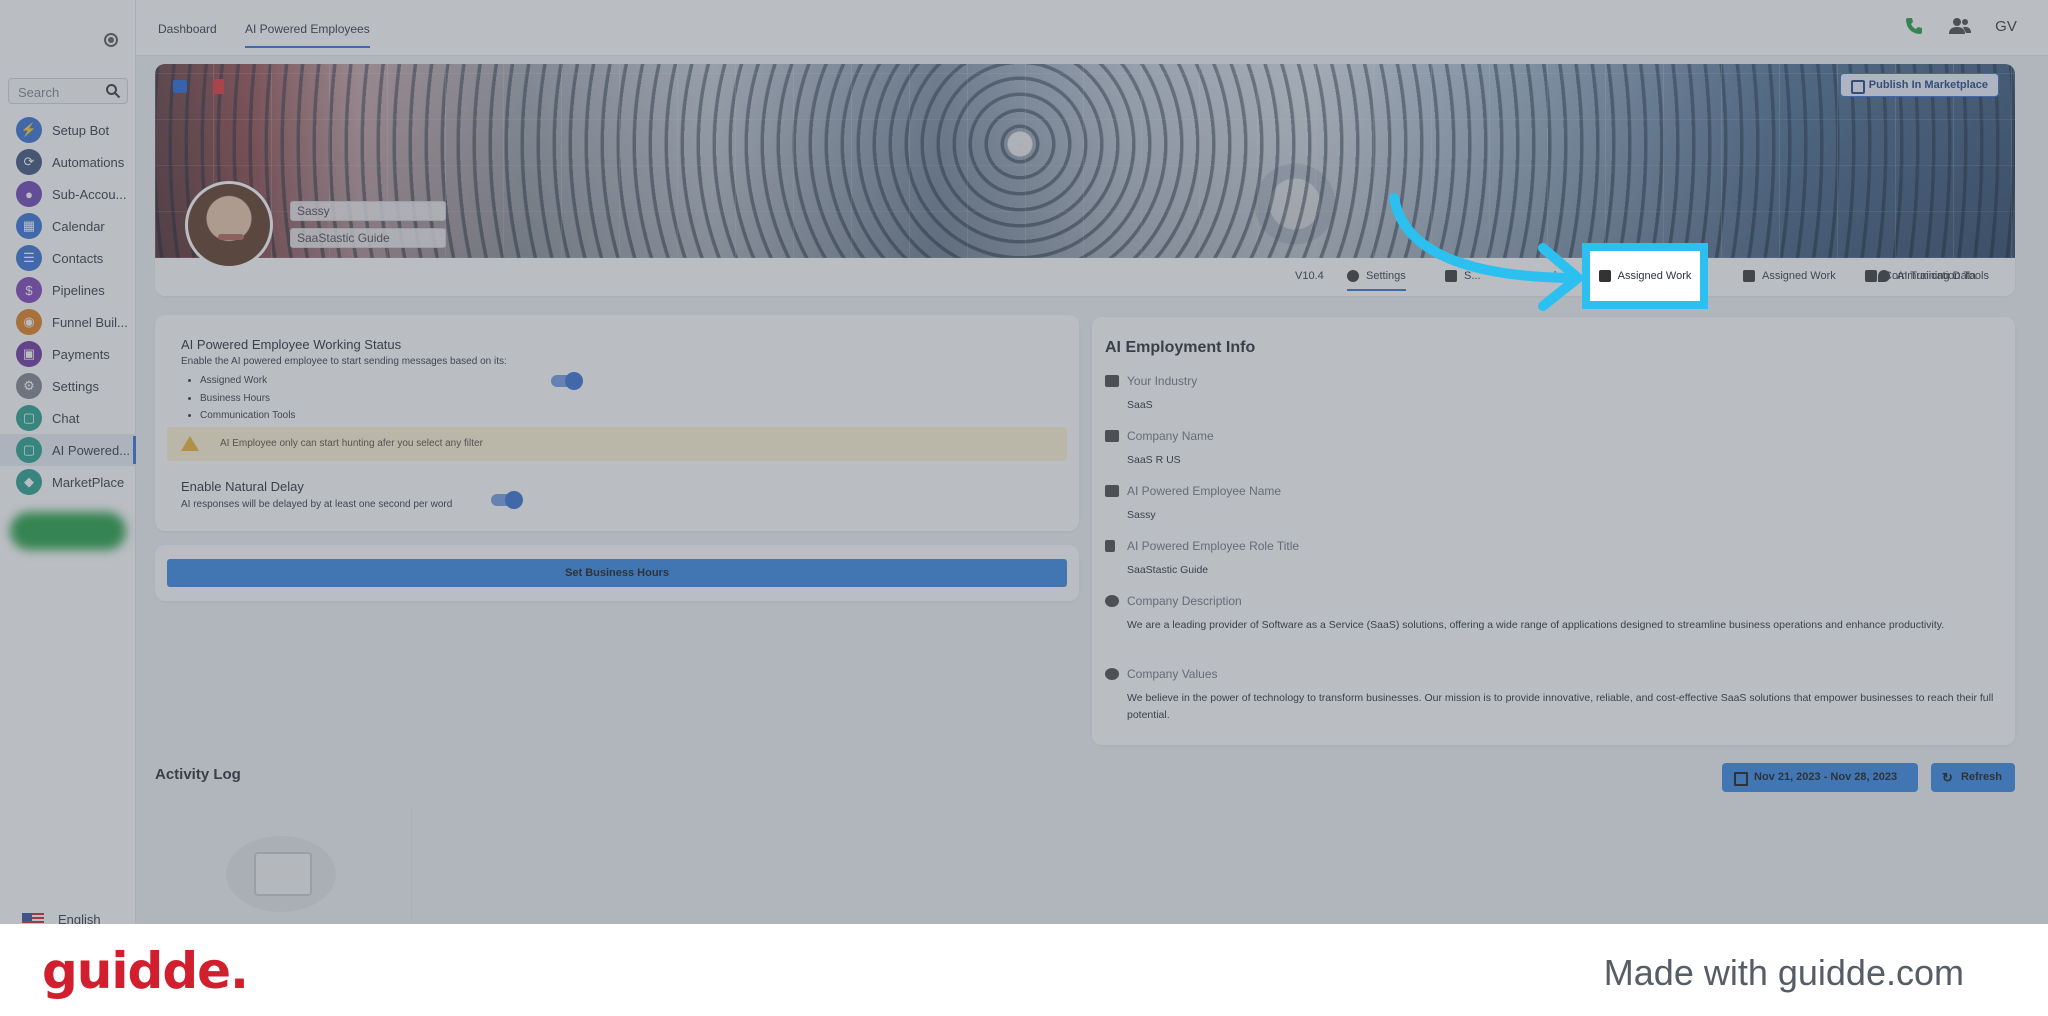  What do you see at coordinates (1783, 972) in the screenshot?
I see `made-with-text: Made with guidde.com` at bounding box center [1783, 972].